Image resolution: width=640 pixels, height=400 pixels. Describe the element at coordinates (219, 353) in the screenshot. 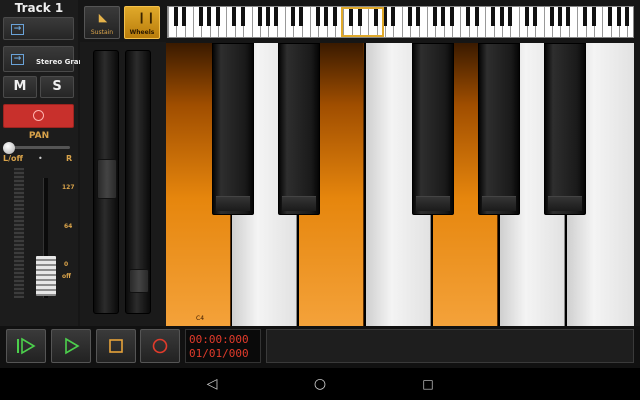

I see `position-readout: 01/01/000` at that location.